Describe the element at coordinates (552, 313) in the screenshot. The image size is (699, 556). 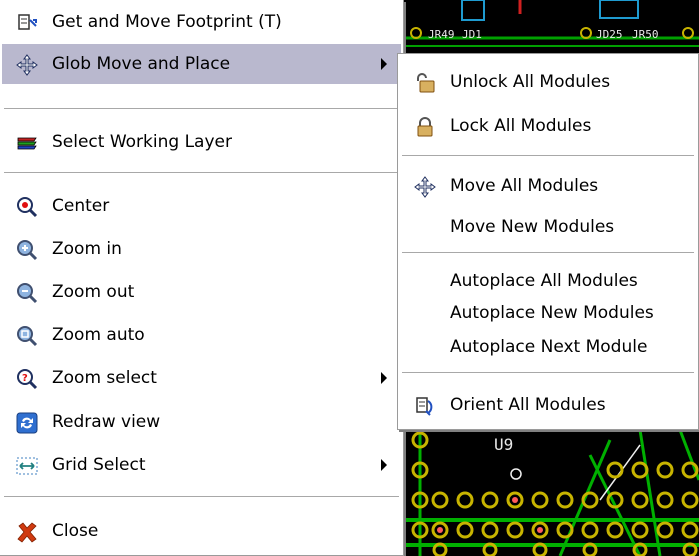
I see `submenu-item-label: Autoplace New Modules` at that location.